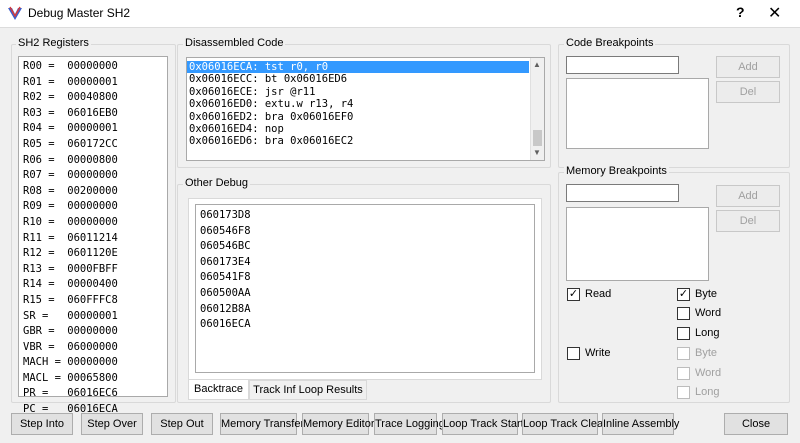  Describe the element at coordinates (365, 263) in the screenshot. I see `backtrace-row: 060173E4` at that location.